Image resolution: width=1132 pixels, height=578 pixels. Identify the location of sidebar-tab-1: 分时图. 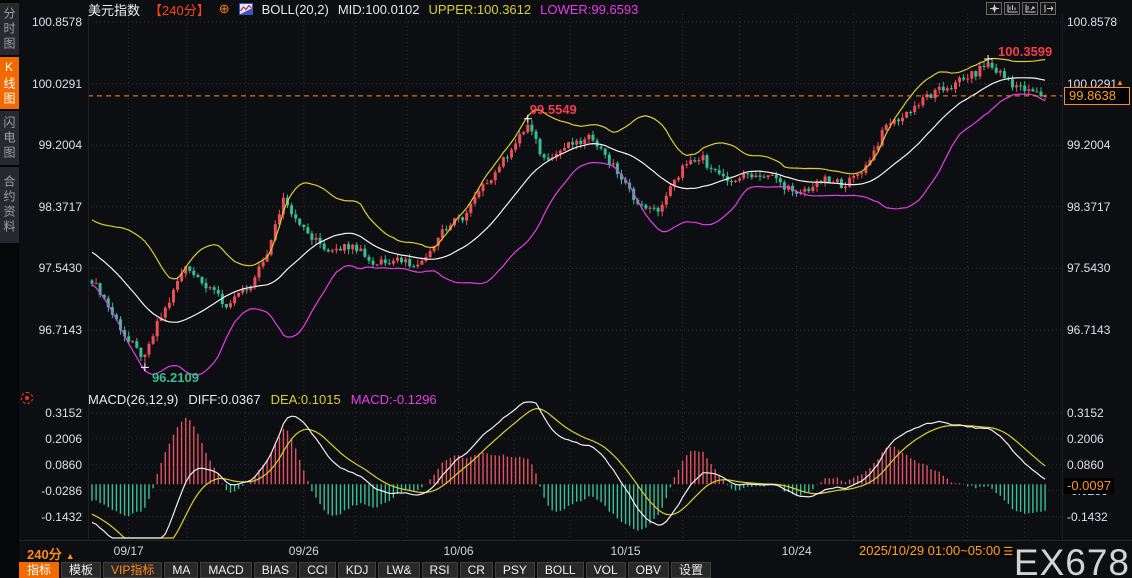
(9, 29).